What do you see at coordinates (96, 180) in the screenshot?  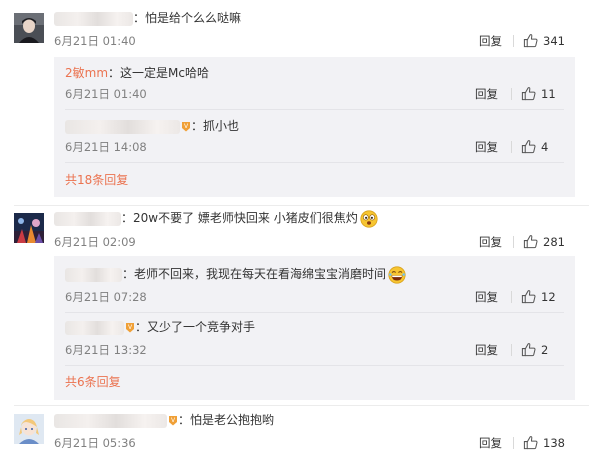 I see `more-replies-link: 共18条回复` at bounding box center [96, 180].